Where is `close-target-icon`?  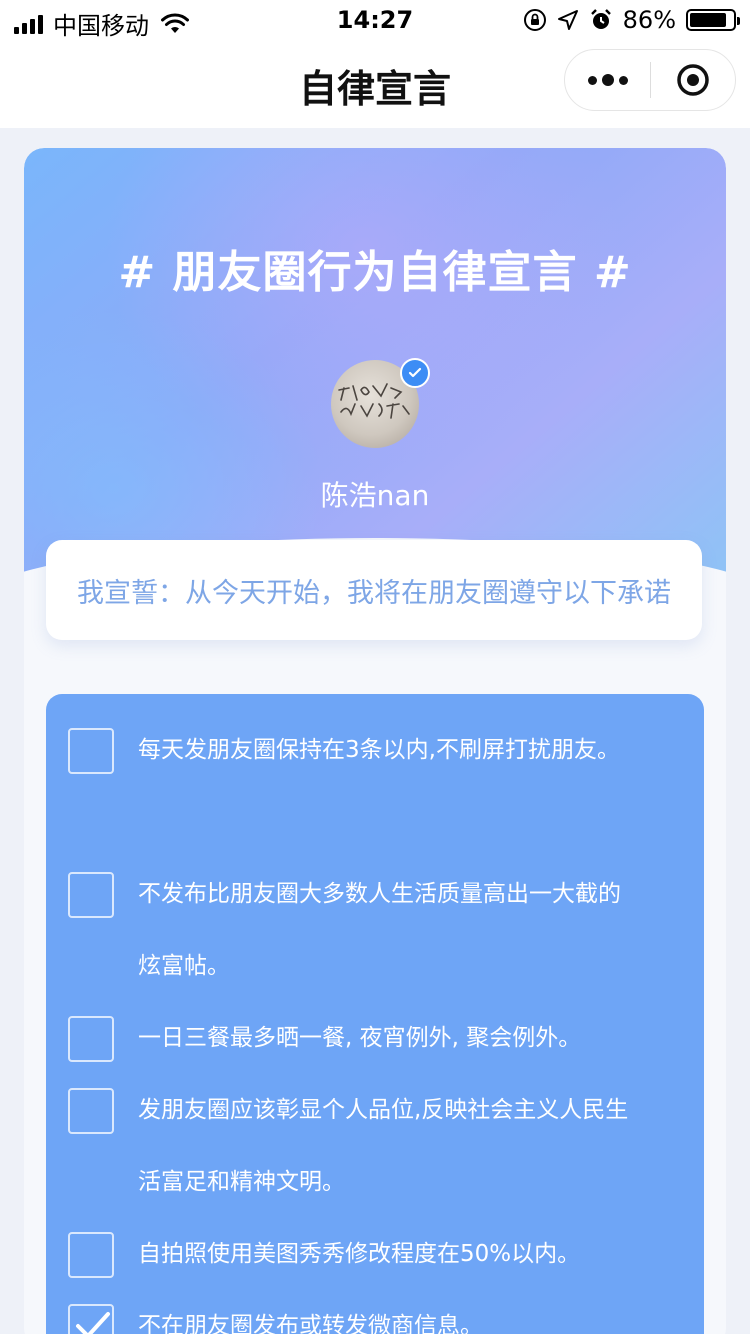
close-target-icon is located at coordinates (693, 80).